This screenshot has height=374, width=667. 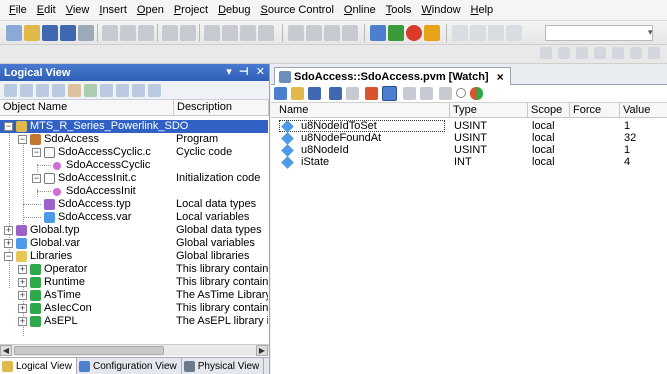 I want to click on open-folder-icon, so click(x=32, y=33).